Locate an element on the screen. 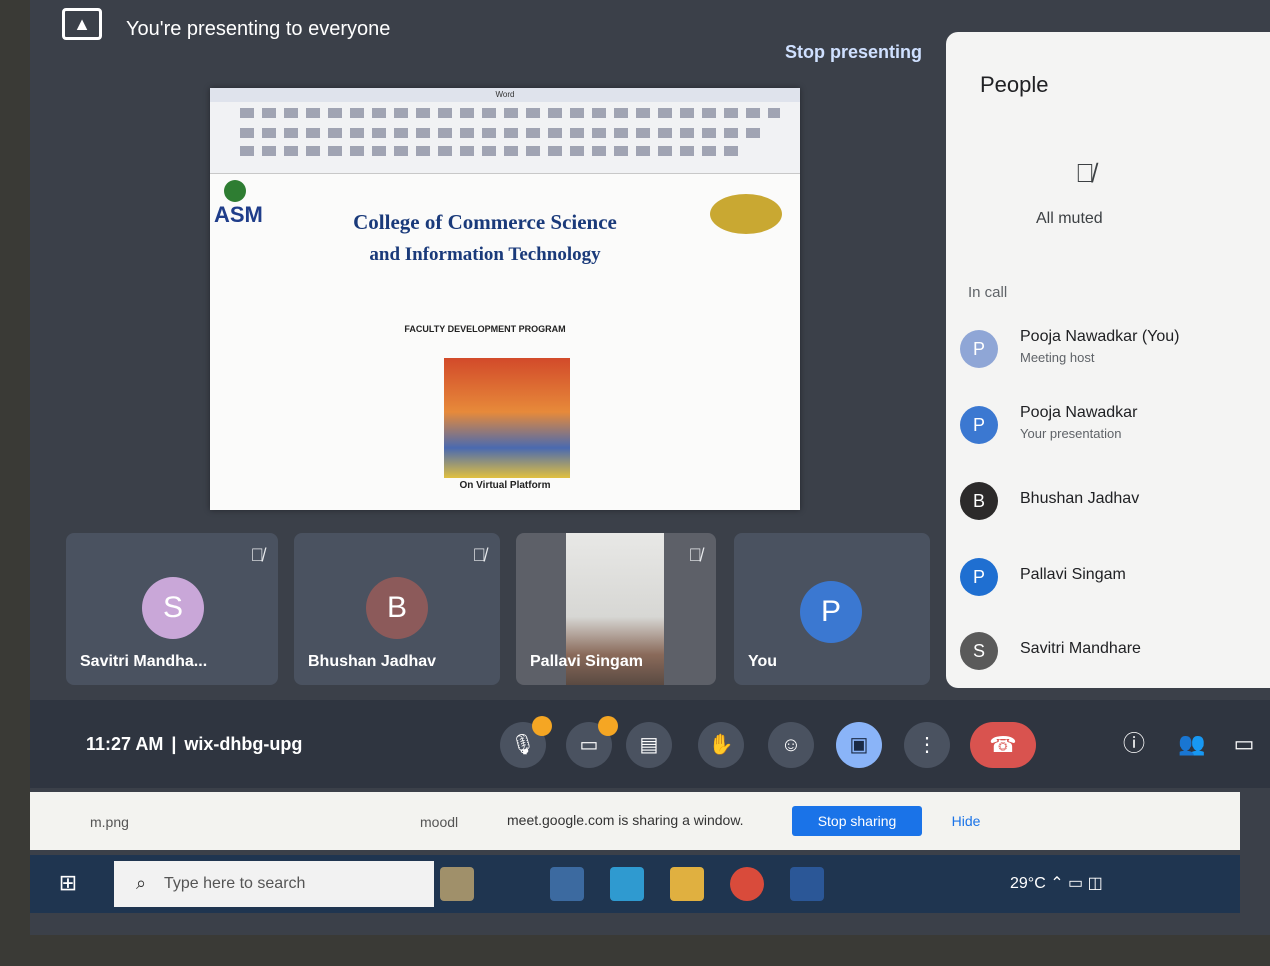 This screenshot has width=1270, height=966. stop-sharing-button: Stop sharing is located at coordinates (857, 821).